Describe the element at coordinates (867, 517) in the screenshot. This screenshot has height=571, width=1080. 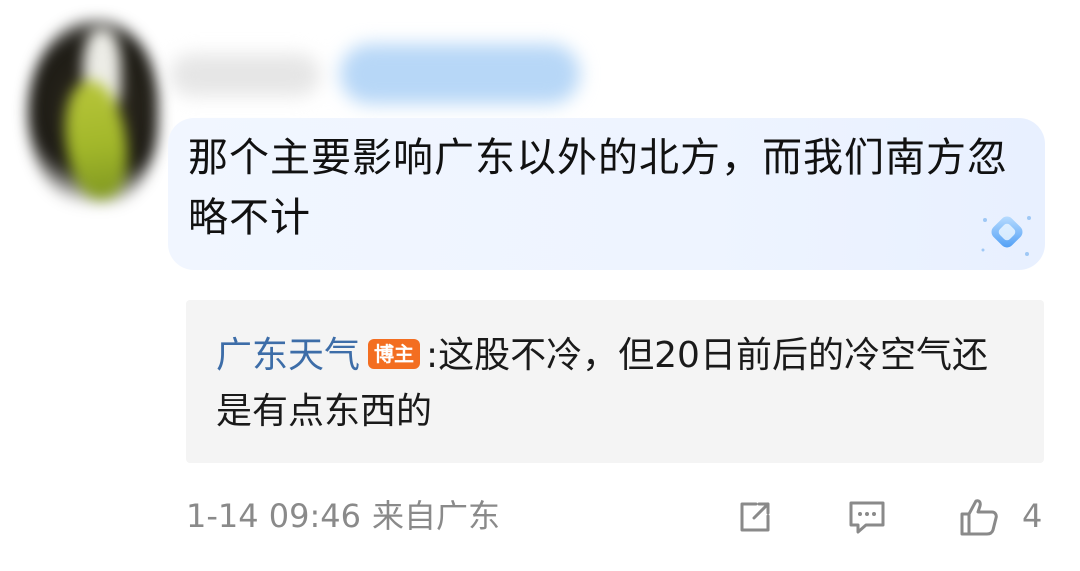
I see `comment-icon` at that location.